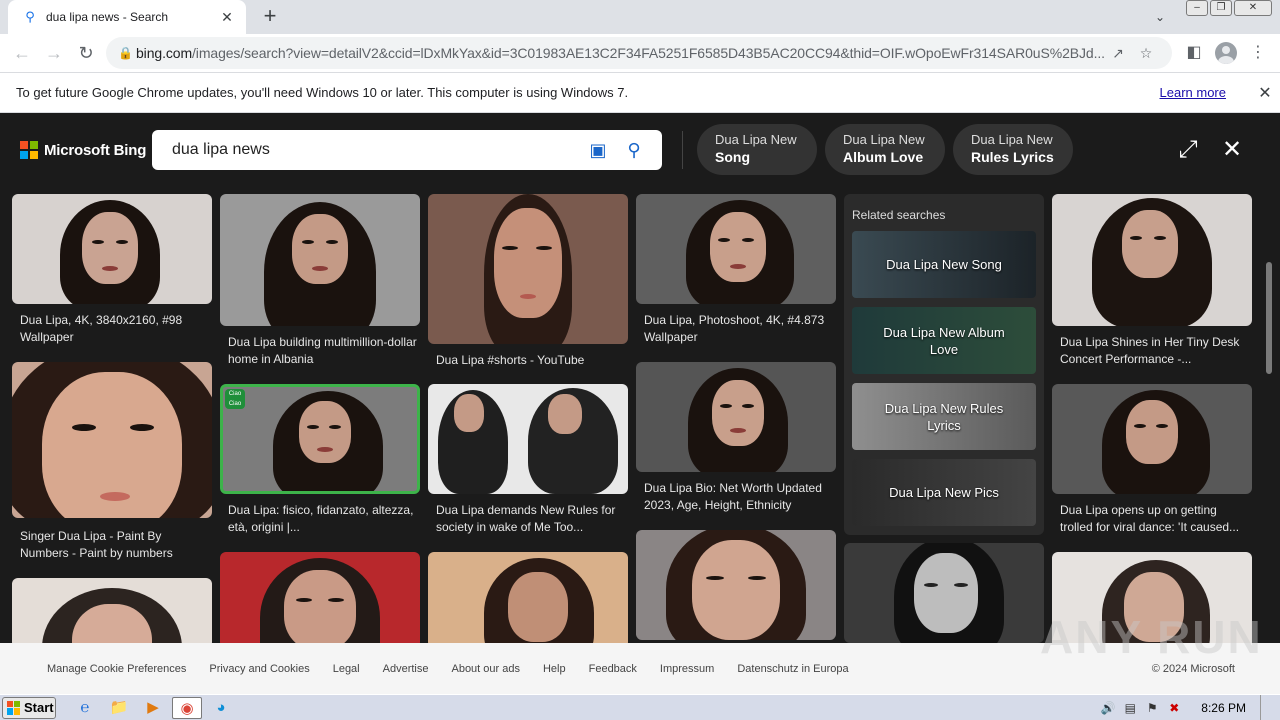 Image resolution: width=1280 pixels, height=720 pixels. What do you see at coordinates (153, 708) in the screenshot?
I see `media-player-icon: ▶` at bounding box center [153, 708].